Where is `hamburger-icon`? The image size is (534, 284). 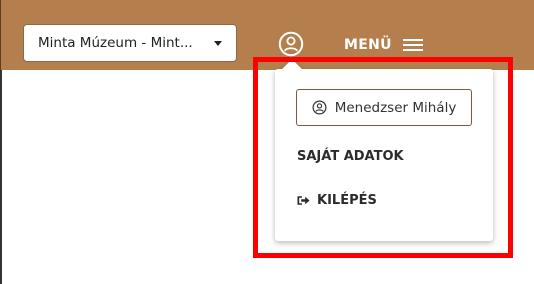
hamburger-icon is located at coordinates (412, 45).